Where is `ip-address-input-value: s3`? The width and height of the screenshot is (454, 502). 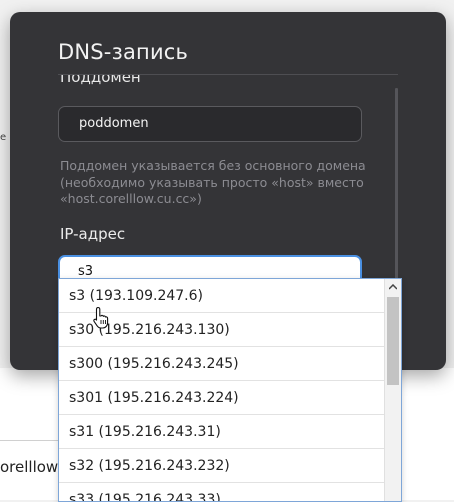
ip-address-input-value: s3 is located at coordinates (86, 271).